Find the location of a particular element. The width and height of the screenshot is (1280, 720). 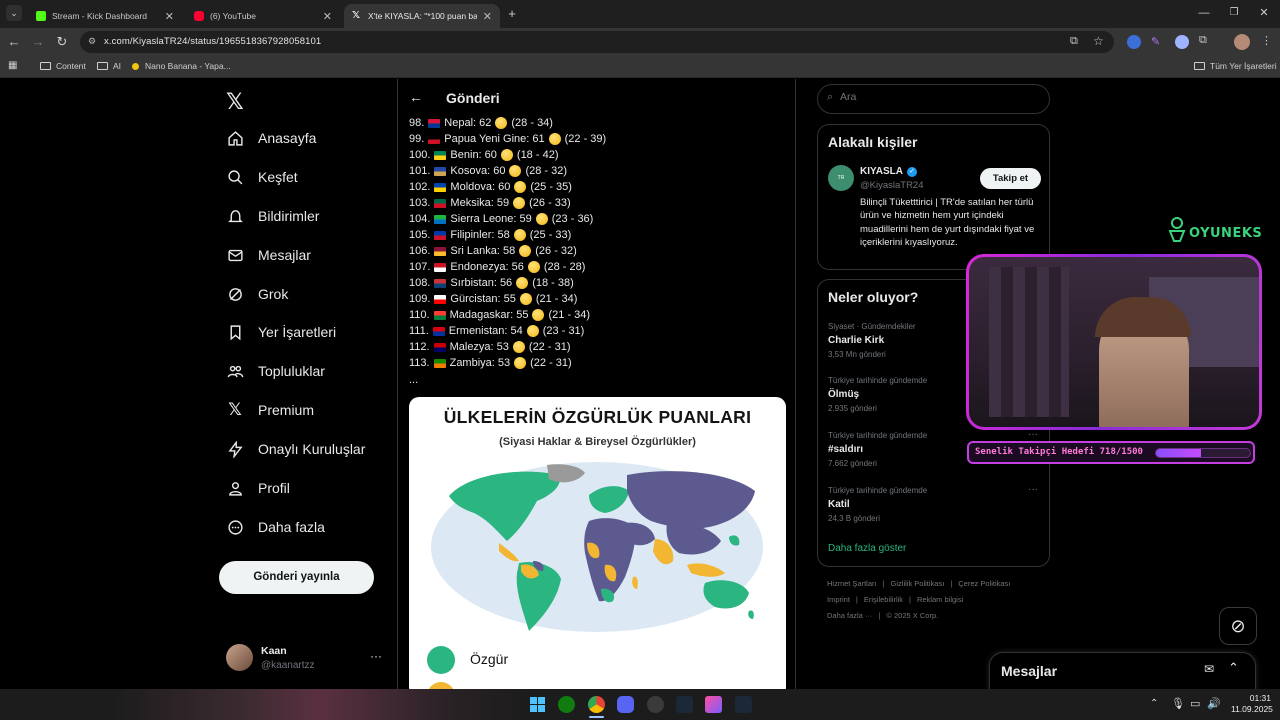

show-more-link: Daha fazla göster is located at coordinates (867, 548).